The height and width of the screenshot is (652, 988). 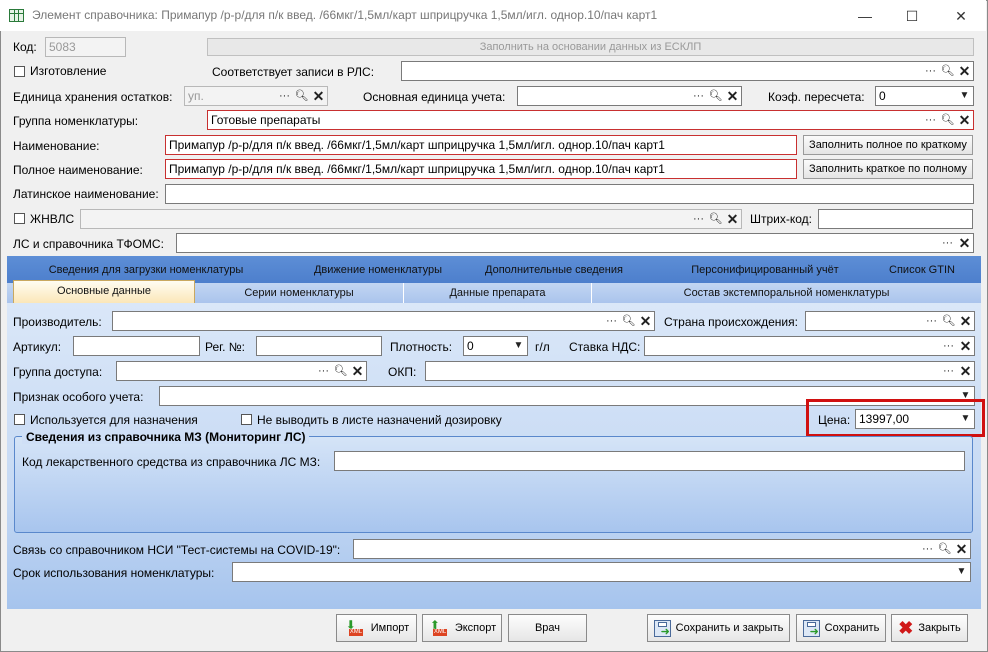 What do you see at coordinates (402, 372) in the screenshot?
I see `okp-label: ОКП:` at bounding box center [402, 372].